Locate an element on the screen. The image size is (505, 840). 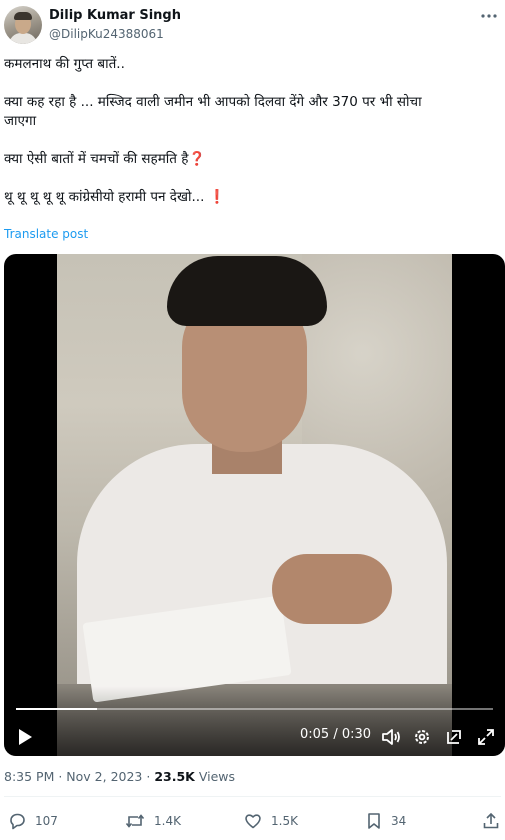
post-date: Nov 2, 2023 is located at coordinates (104, 776).